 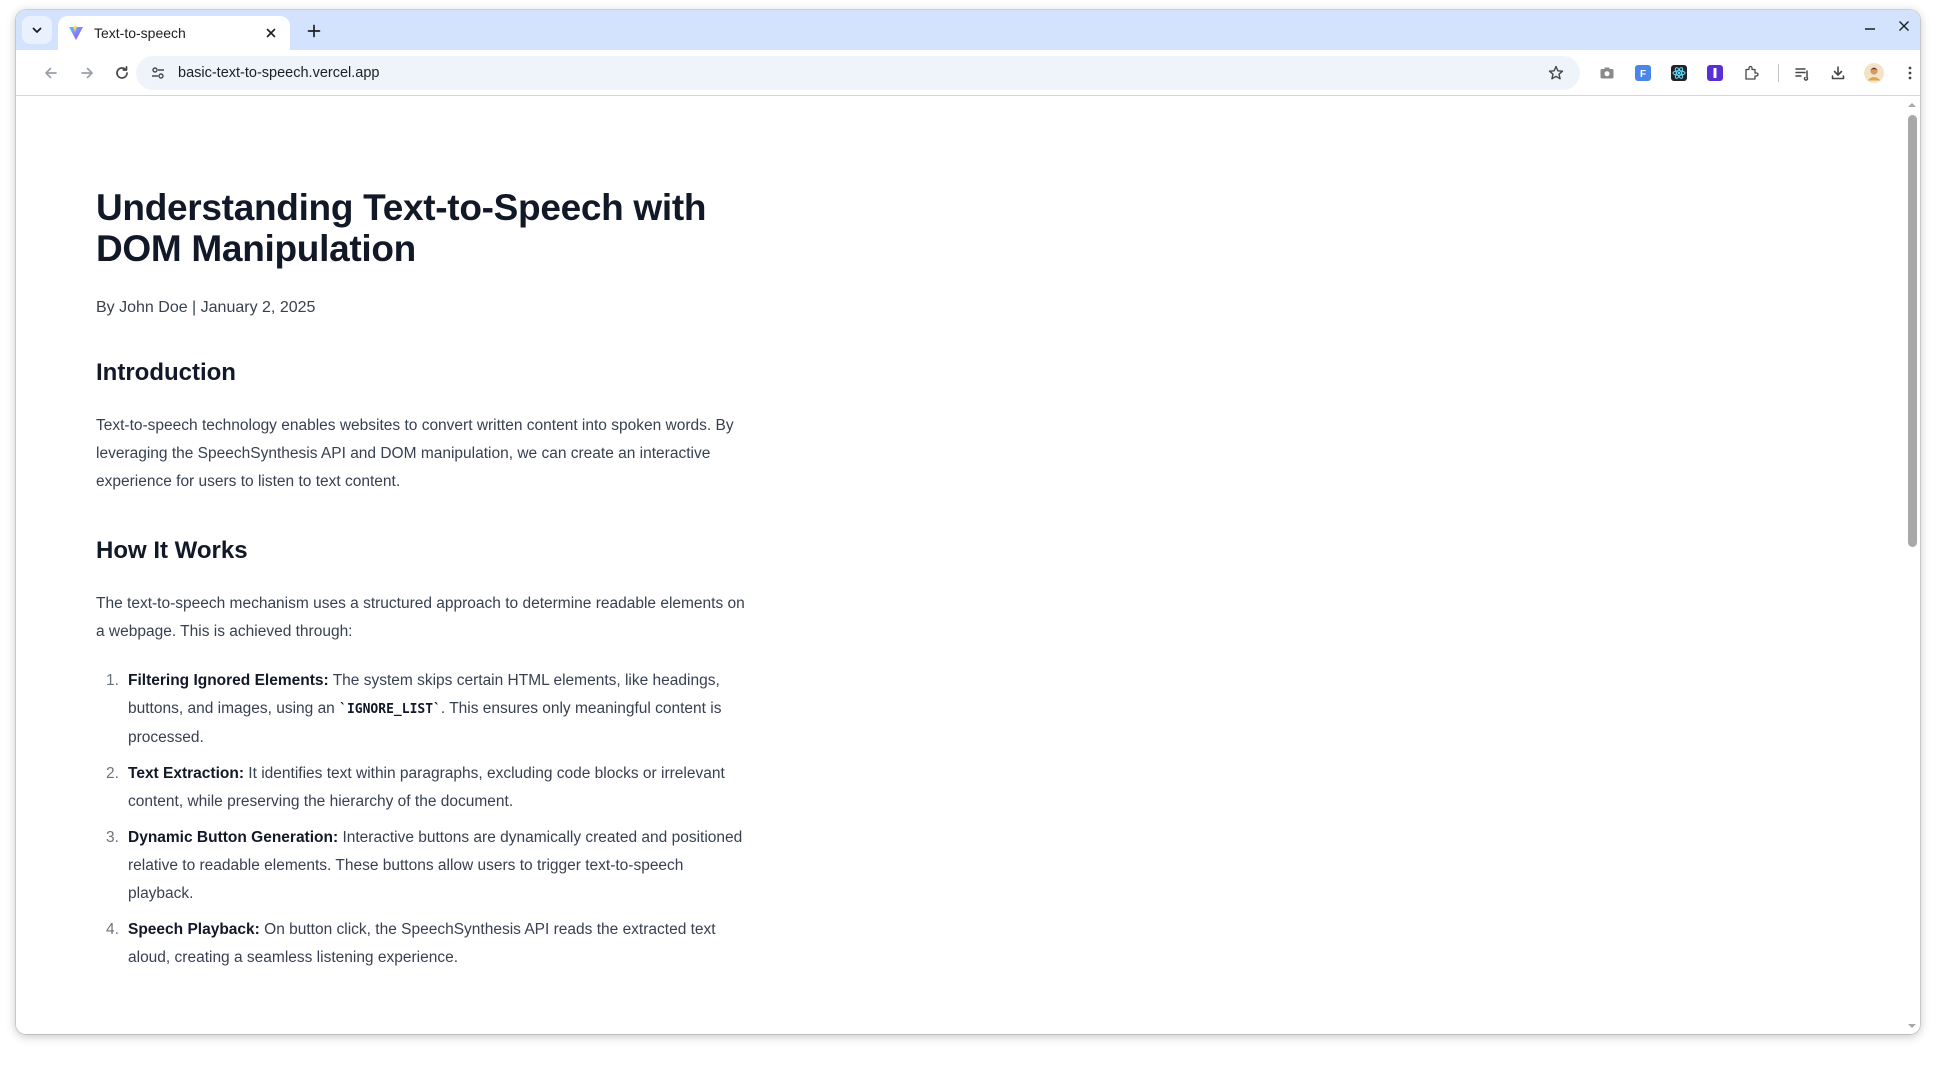 I want to click on article-meta: By John Doe | January 2, 2025, so click(x=206, y=307).